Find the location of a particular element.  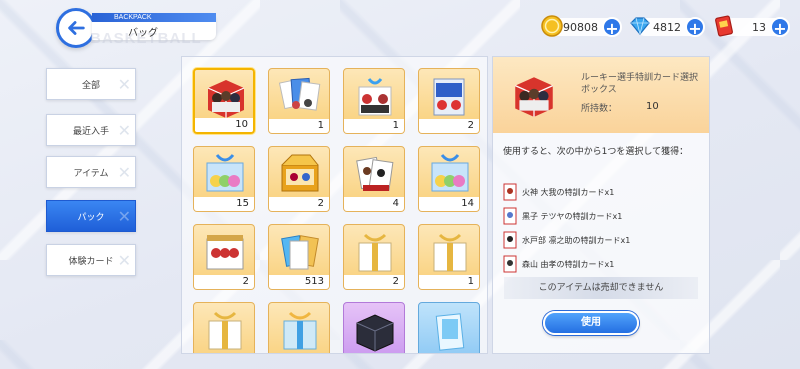

tab-all-label: 全部 is located at coordinates (90, 85).